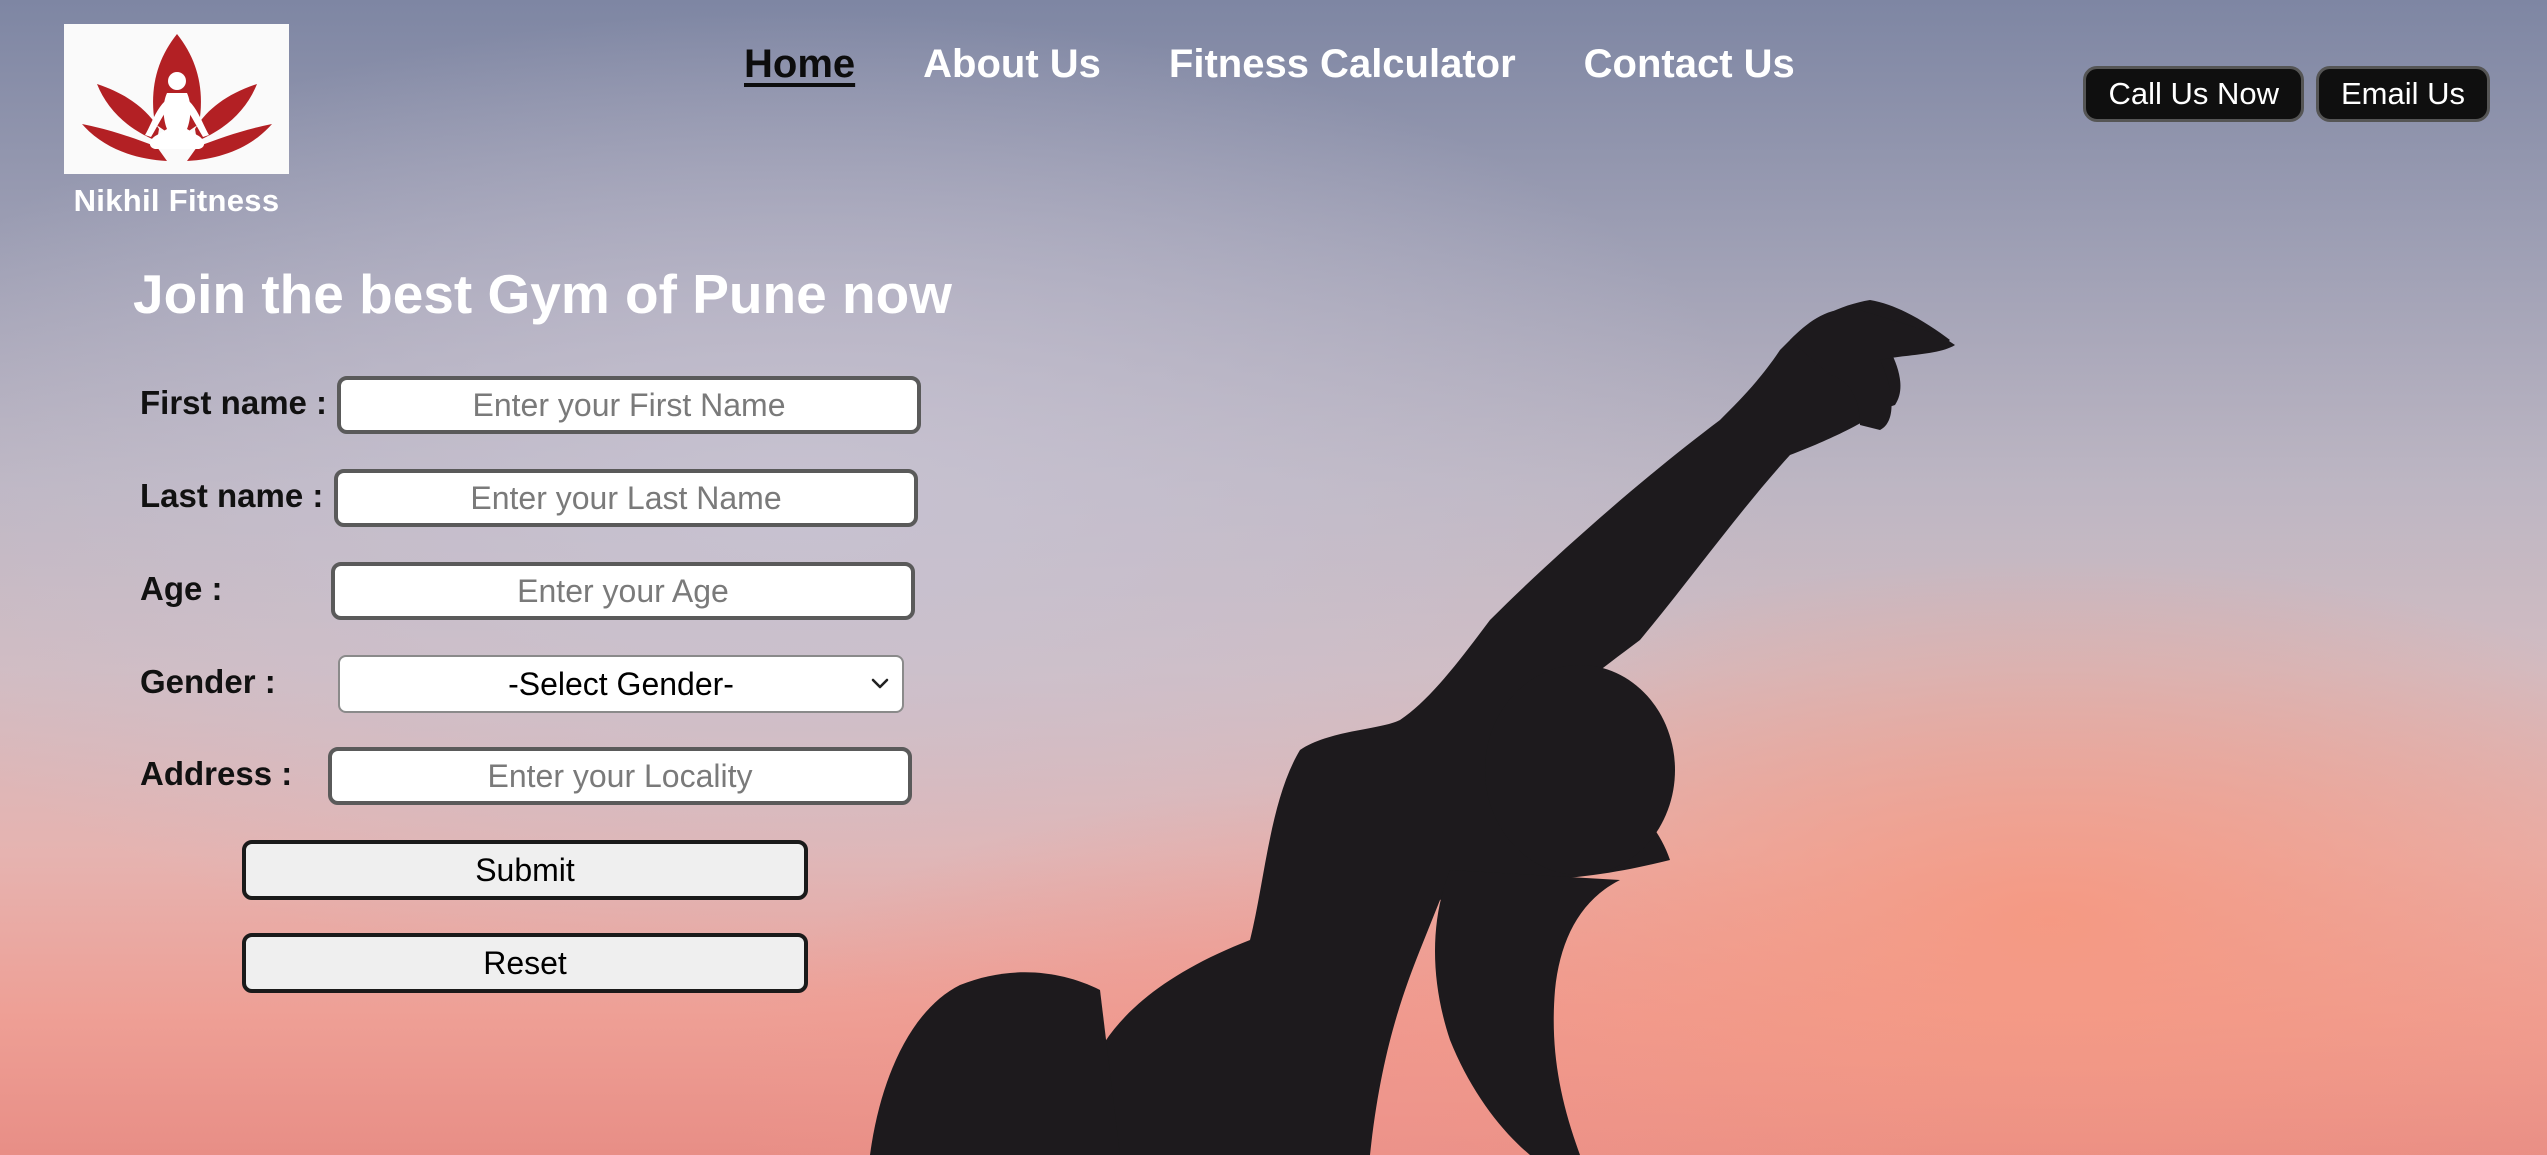  I want to click on nav-fitness-calculator: Fitness Calculator, so click(1342, 64).